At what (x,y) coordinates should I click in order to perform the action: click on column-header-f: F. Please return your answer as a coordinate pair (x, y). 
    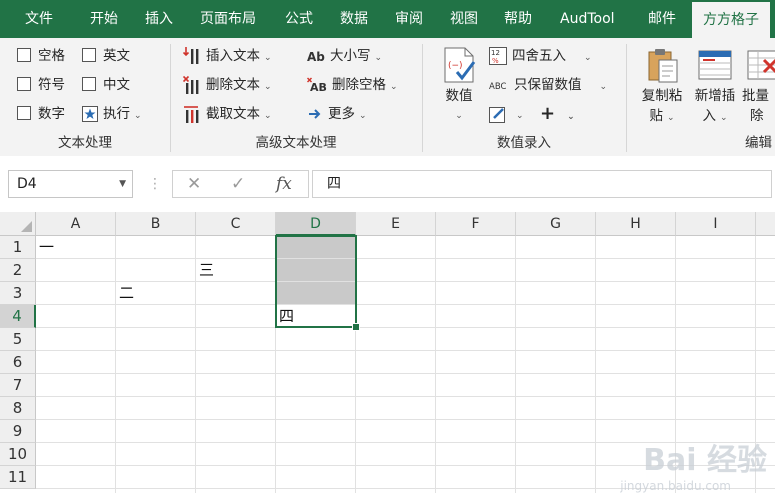
    Looking at the image, I should click on (476, 224).